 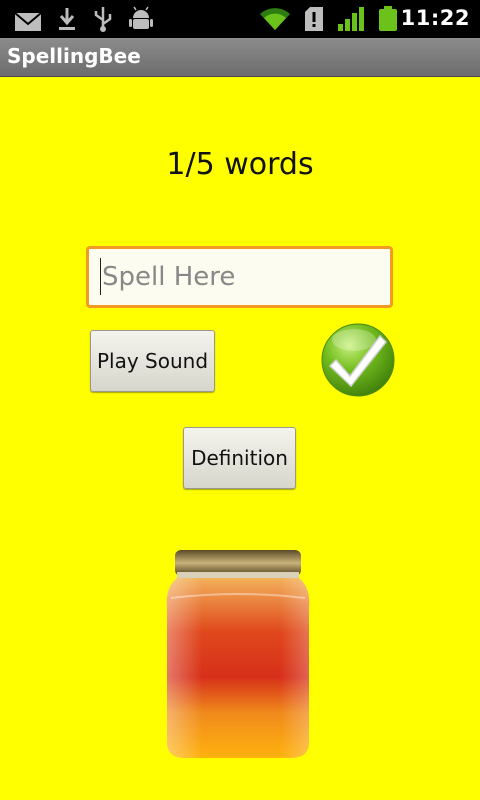 What do you see at coordinates (351, 19) in the screenshot?
I see `signal-icon` at bounding box center [351, 19].